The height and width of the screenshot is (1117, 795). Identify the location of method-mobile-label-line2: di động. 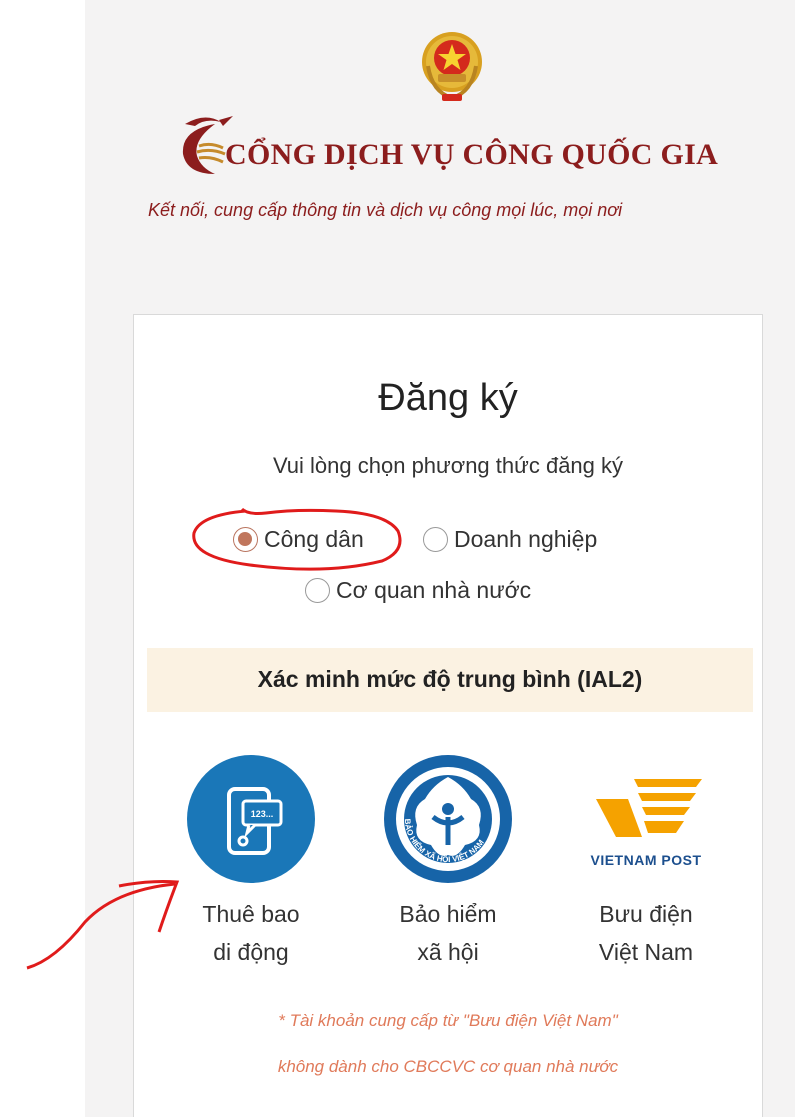
(251, 952).